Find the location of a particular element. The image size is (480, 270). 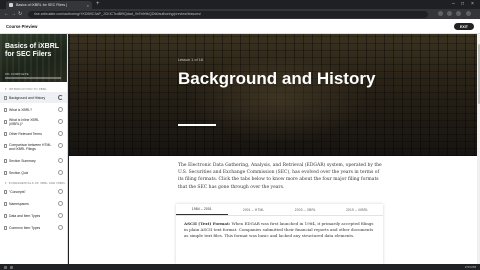

sidebar-item-namespaces: Namespaces is located at coordinates (33, 203).